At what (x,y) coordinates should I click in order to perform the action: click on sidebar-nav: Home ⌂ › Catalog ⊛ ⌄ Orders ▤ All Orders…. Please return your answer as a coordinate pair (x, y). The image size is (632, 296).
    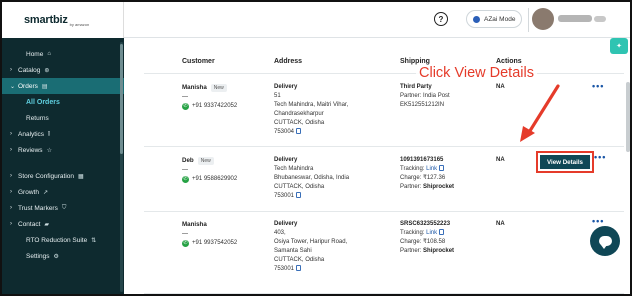
    Looking at the image, I should click on (63, 151).